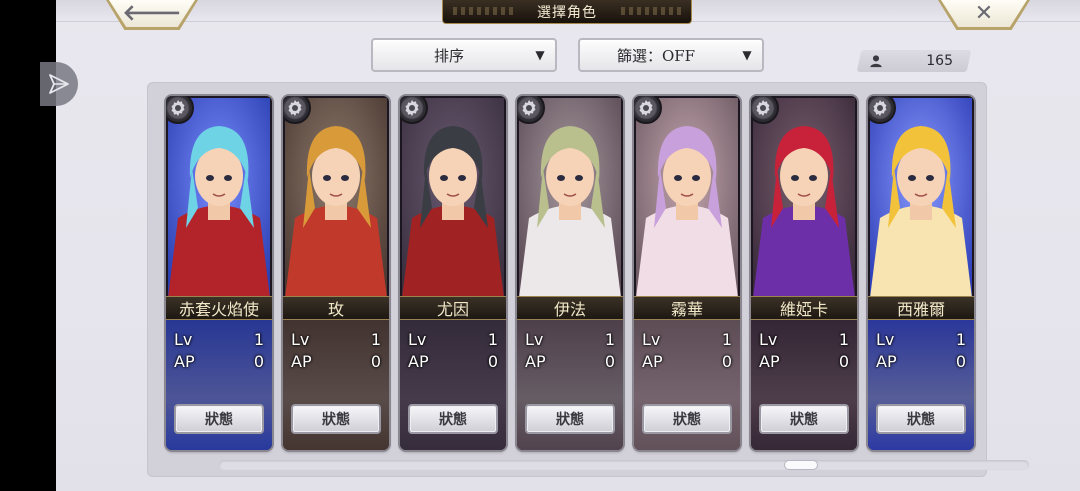 The image size is (1080, 491). I want to click on sort-dropdown: 排序 ▼, so click(464, 55).